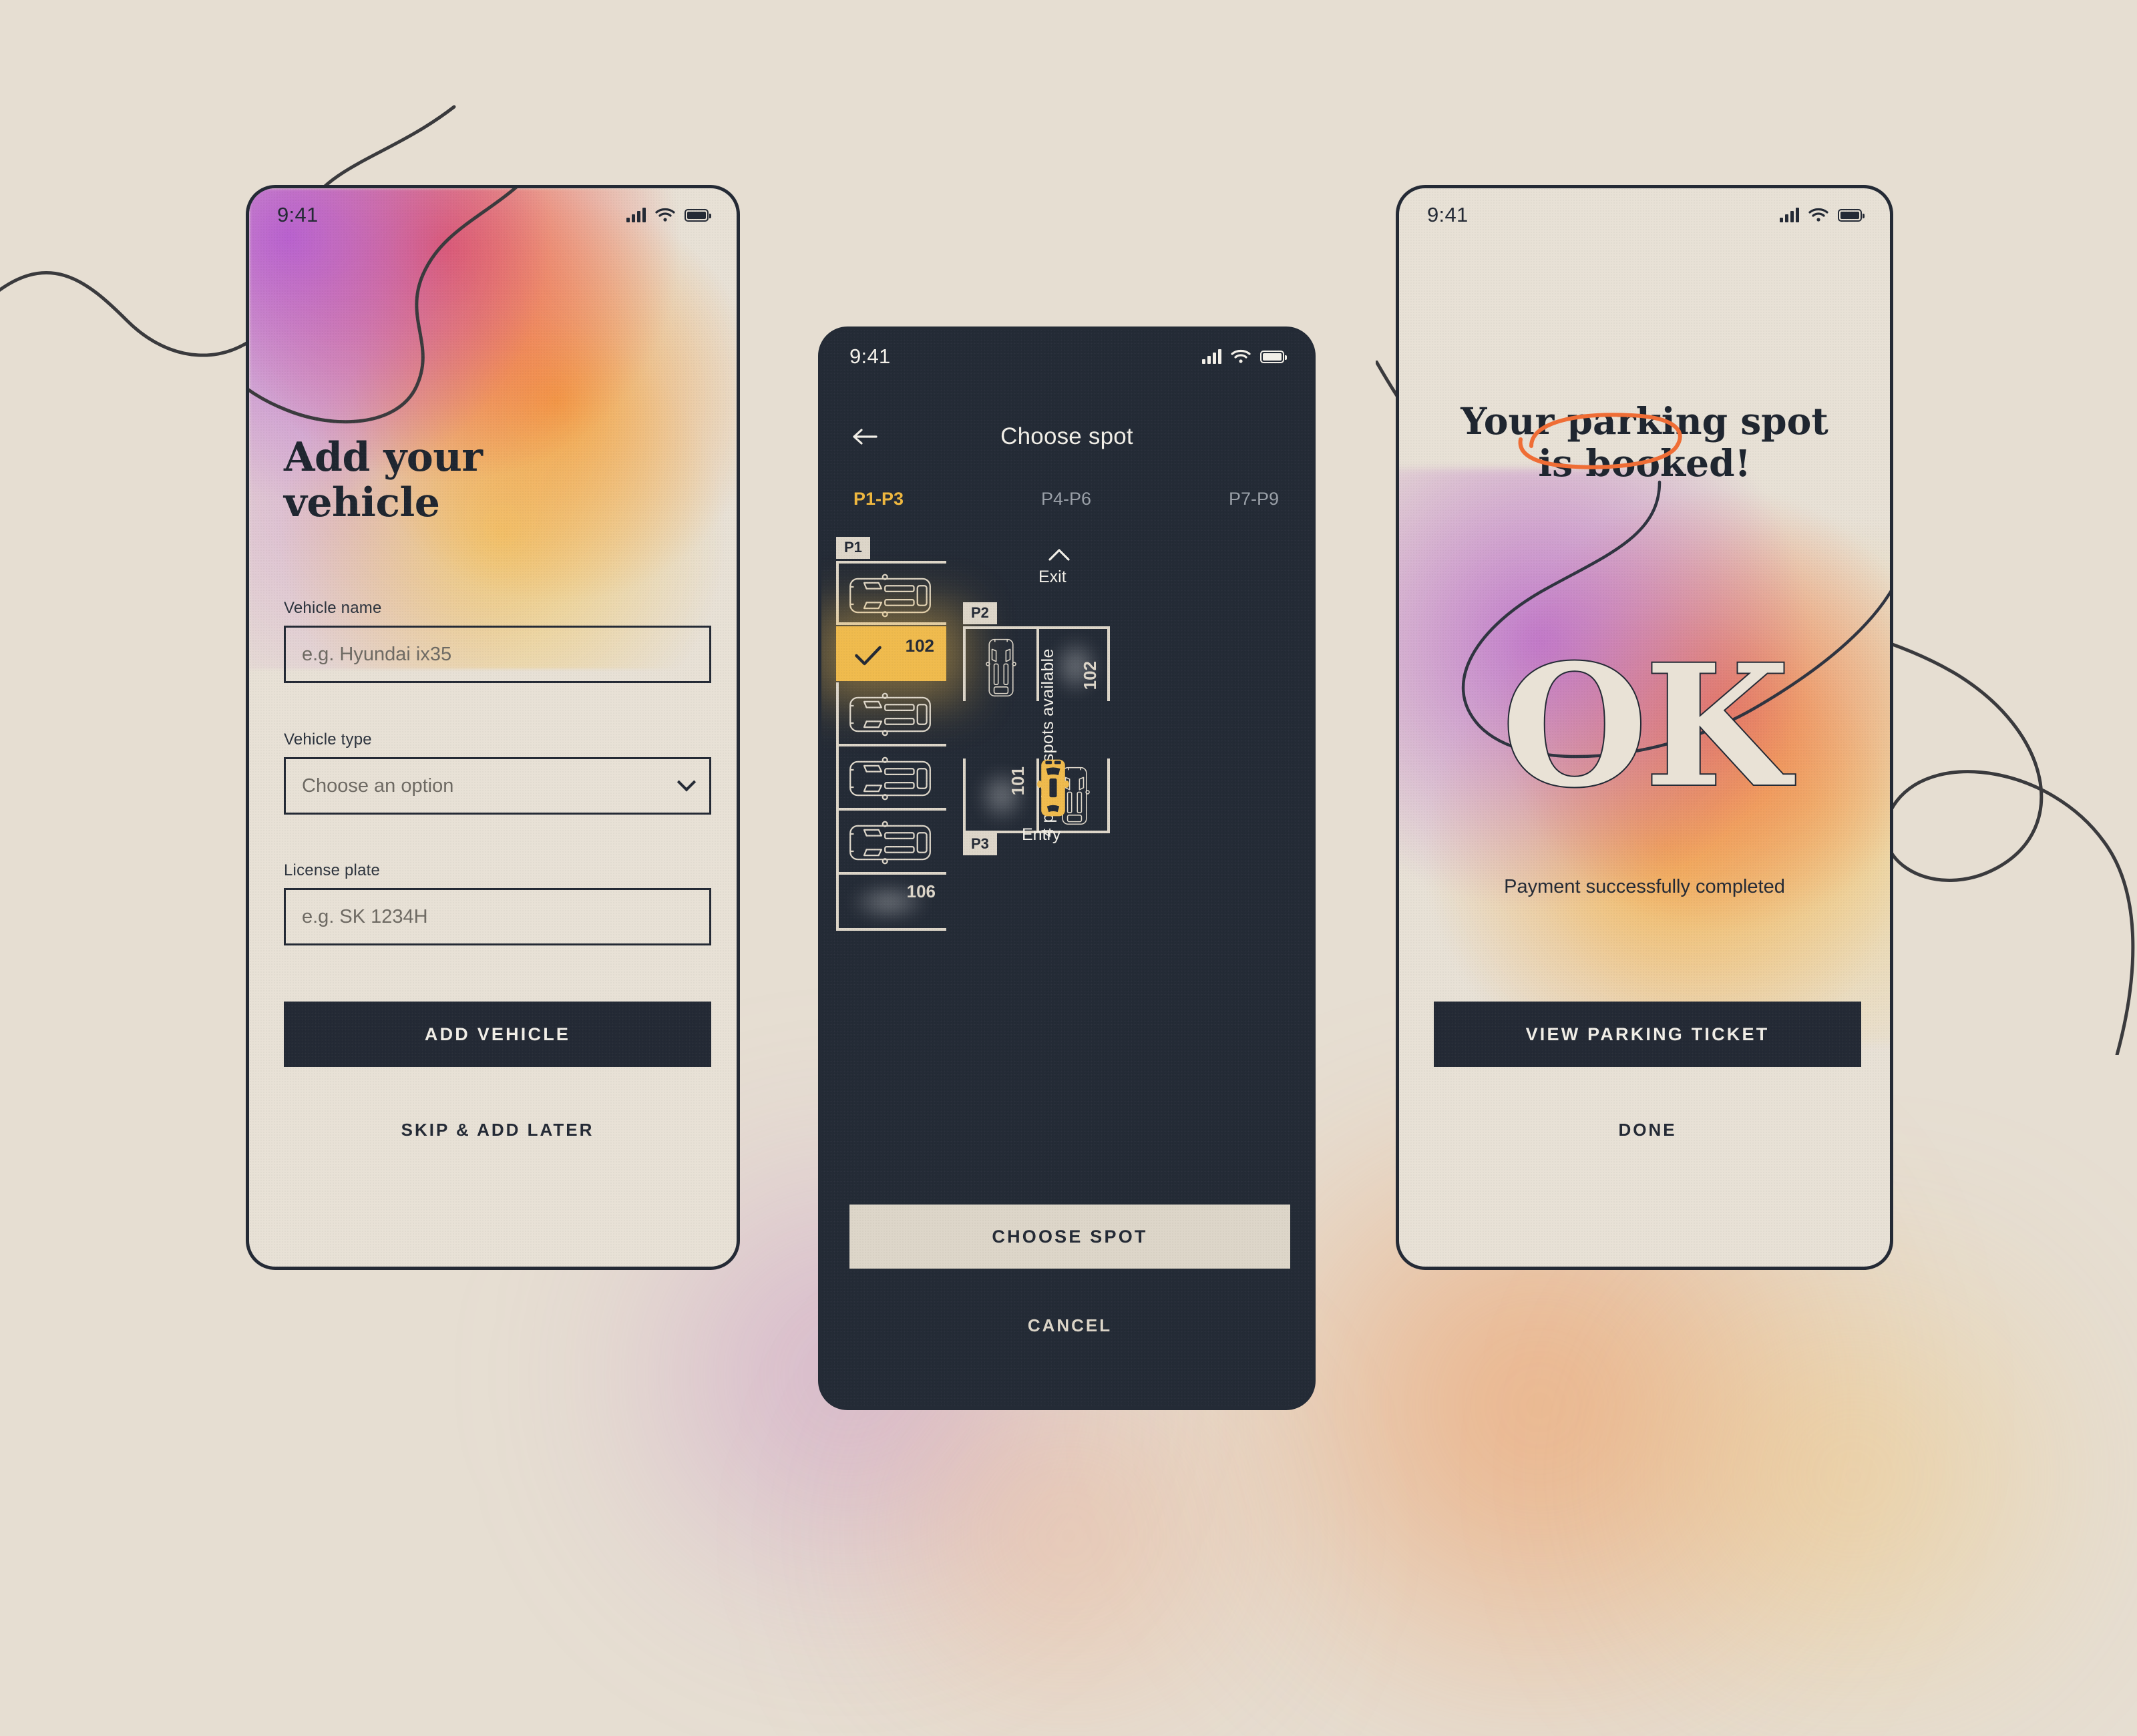 Image resolution: width=2137 pixels, height=1736 pixels. I want to click on highlight-circle-icon, so click(1600, 441).